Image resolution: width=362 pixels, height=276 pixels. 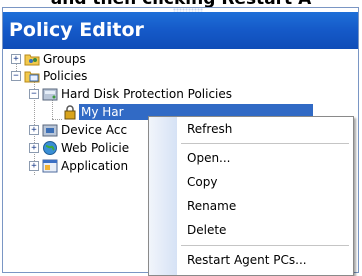 I want to click on tree-item-label: Application, so click(x=95, y=166).